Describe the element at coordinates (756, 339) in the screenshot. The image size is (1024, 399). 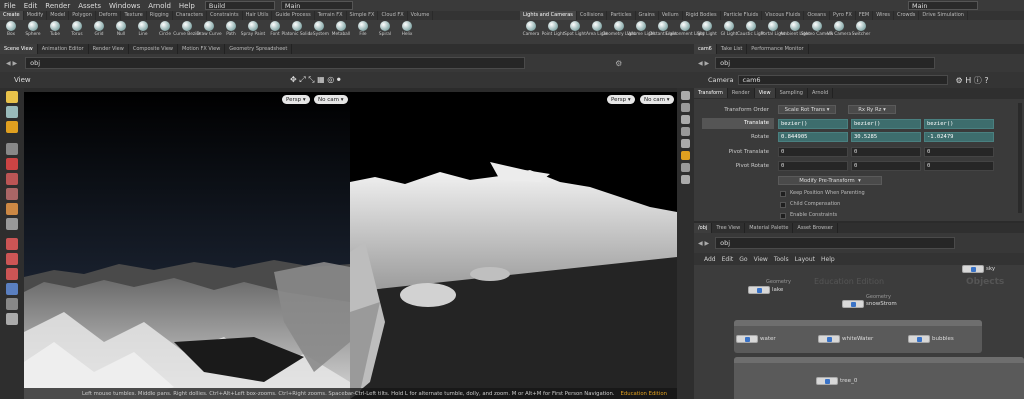
I see `node-water: water` at that location.